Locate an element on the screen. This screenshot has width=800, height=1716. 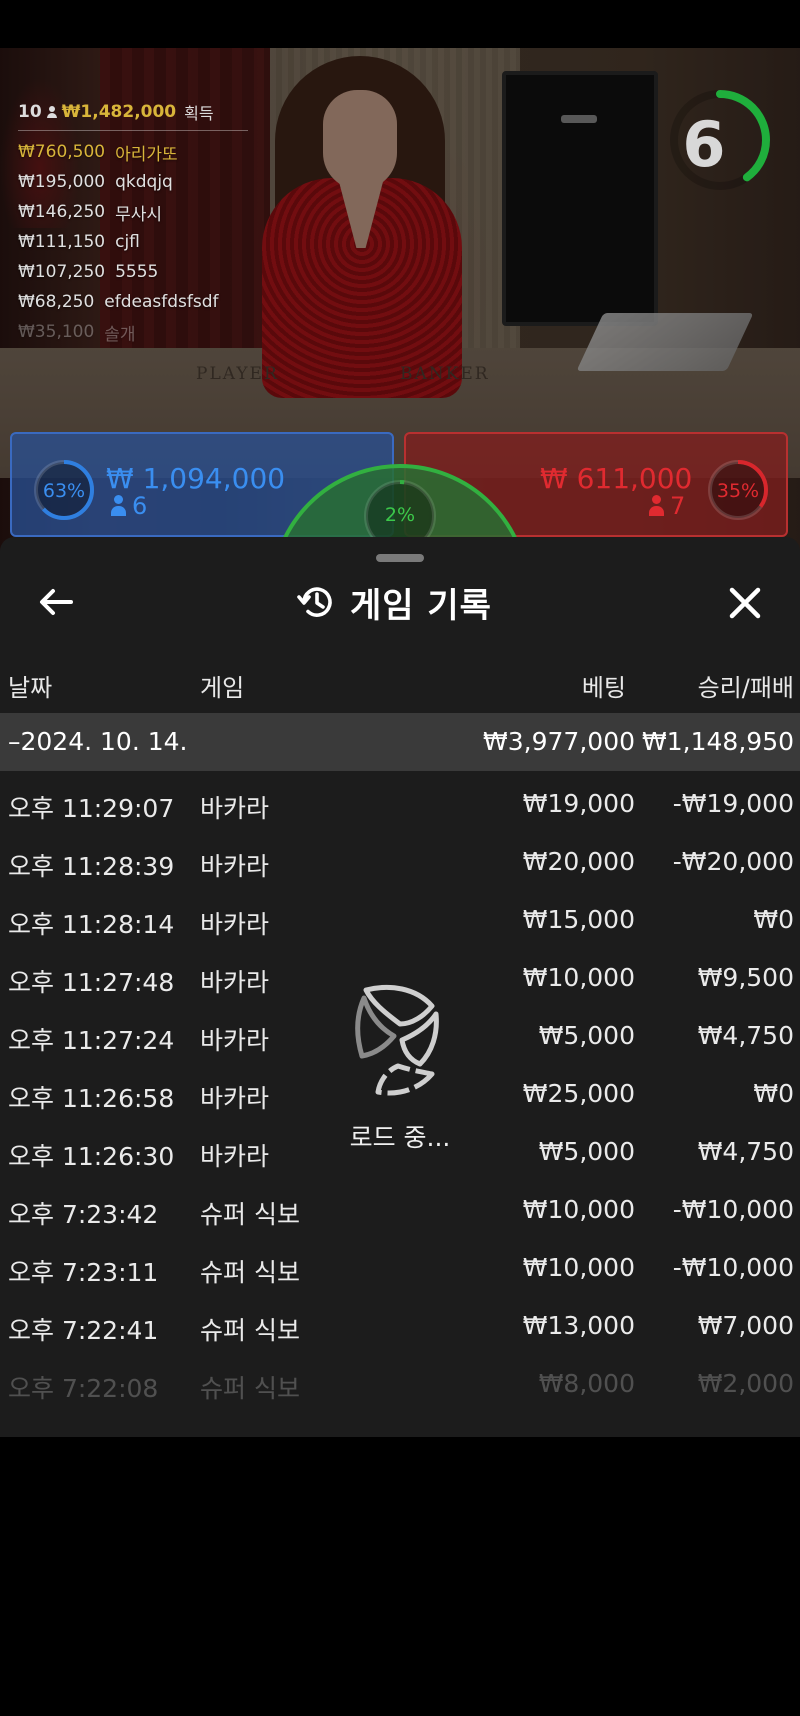
row-result: ₩0 is located at coordinates (773, 919).